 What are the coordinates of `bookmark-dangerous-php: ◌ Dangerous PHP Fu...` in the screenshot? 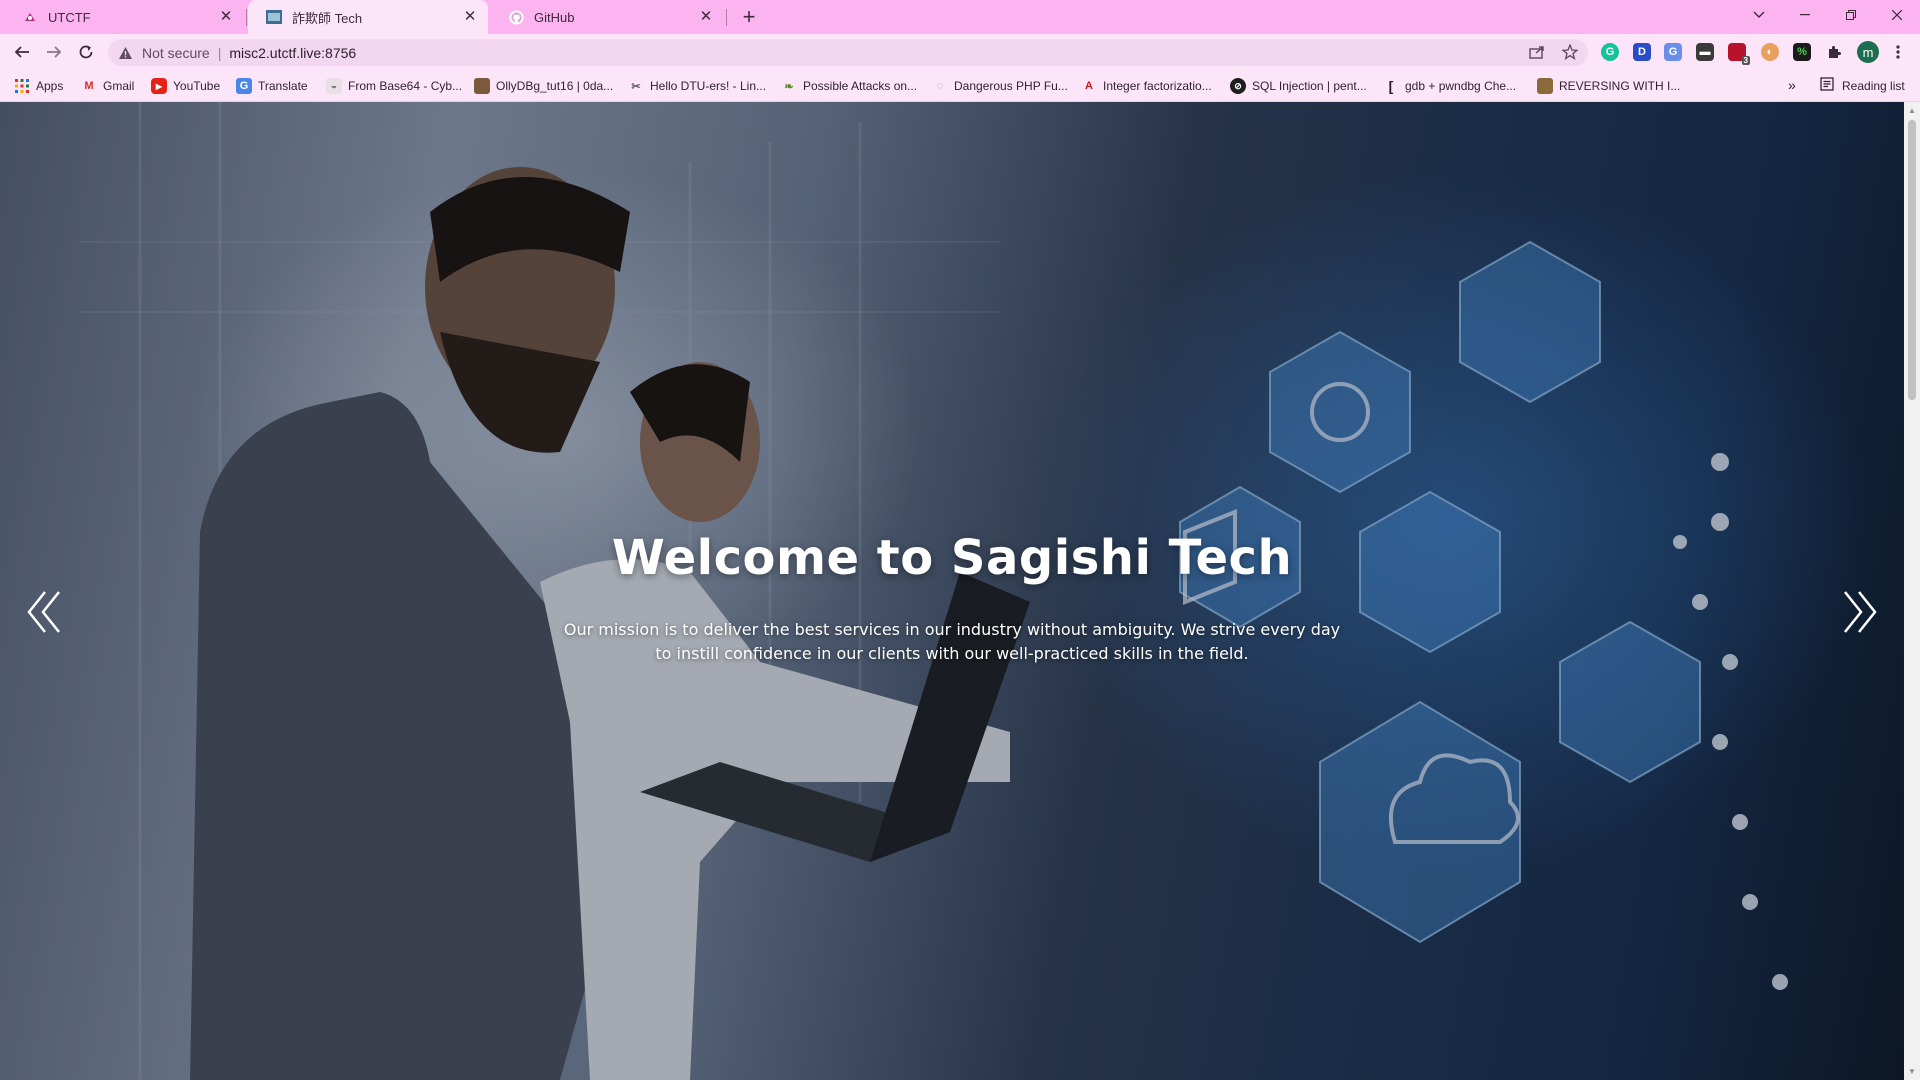 It's located at (1000, 86).